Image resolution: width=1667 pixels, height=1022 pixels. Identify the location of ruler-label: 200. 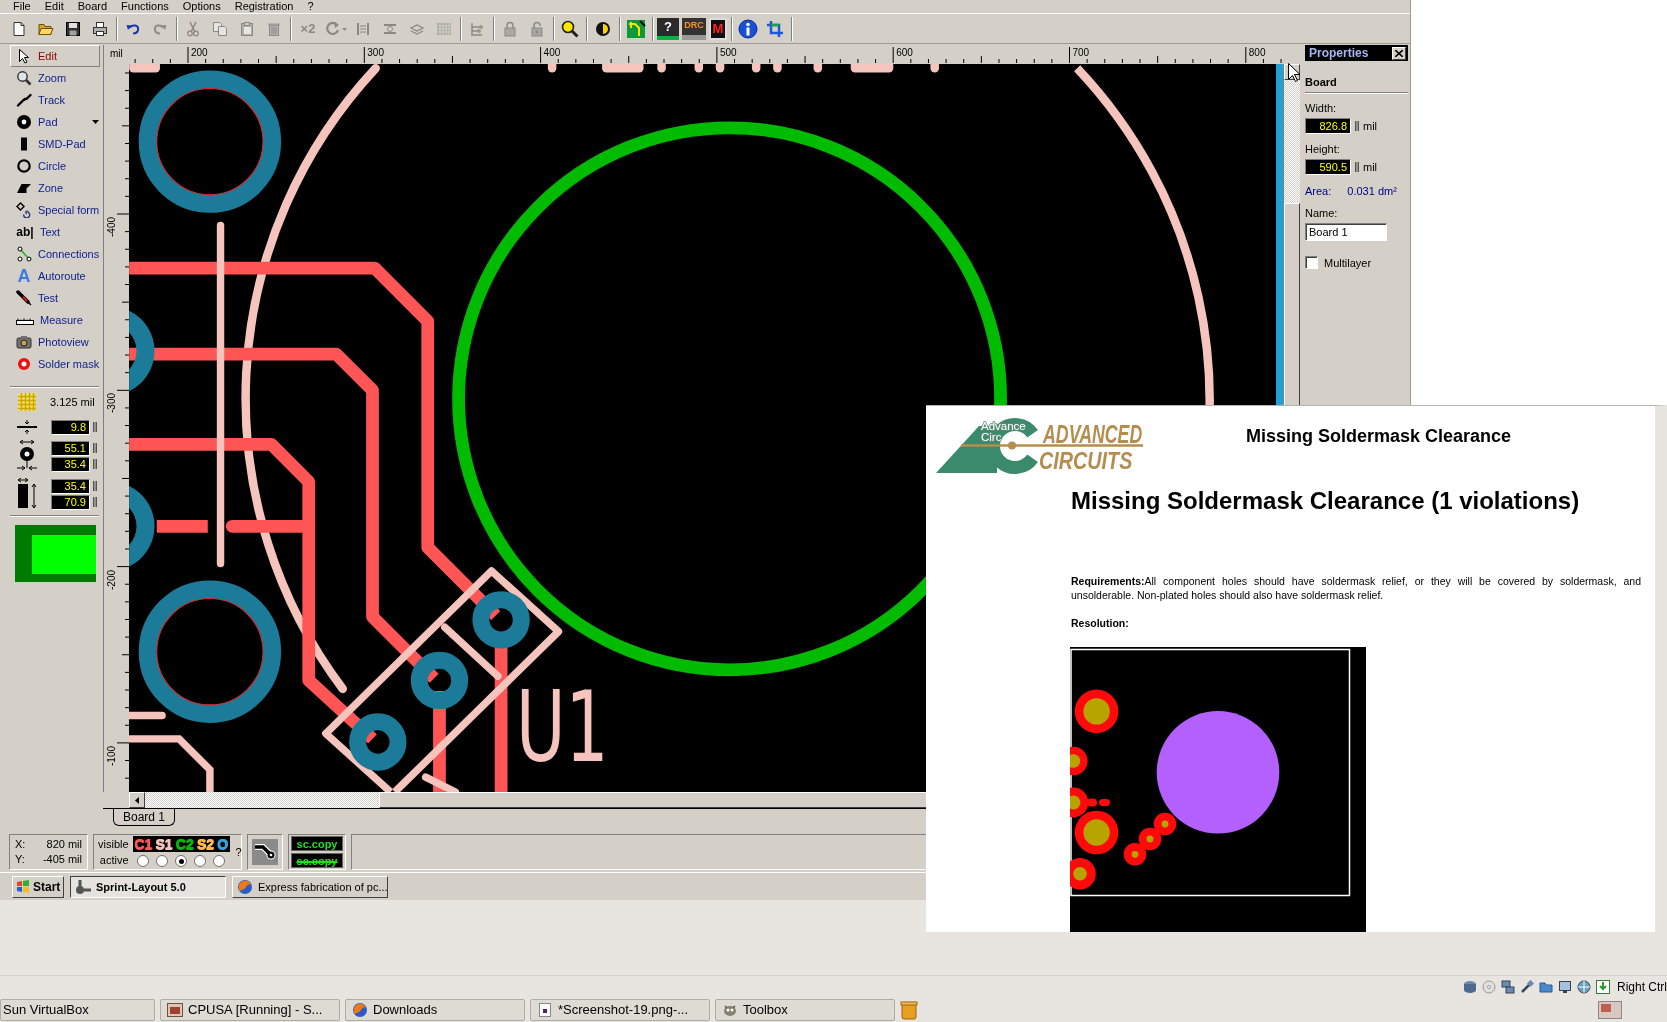
(199, 52).